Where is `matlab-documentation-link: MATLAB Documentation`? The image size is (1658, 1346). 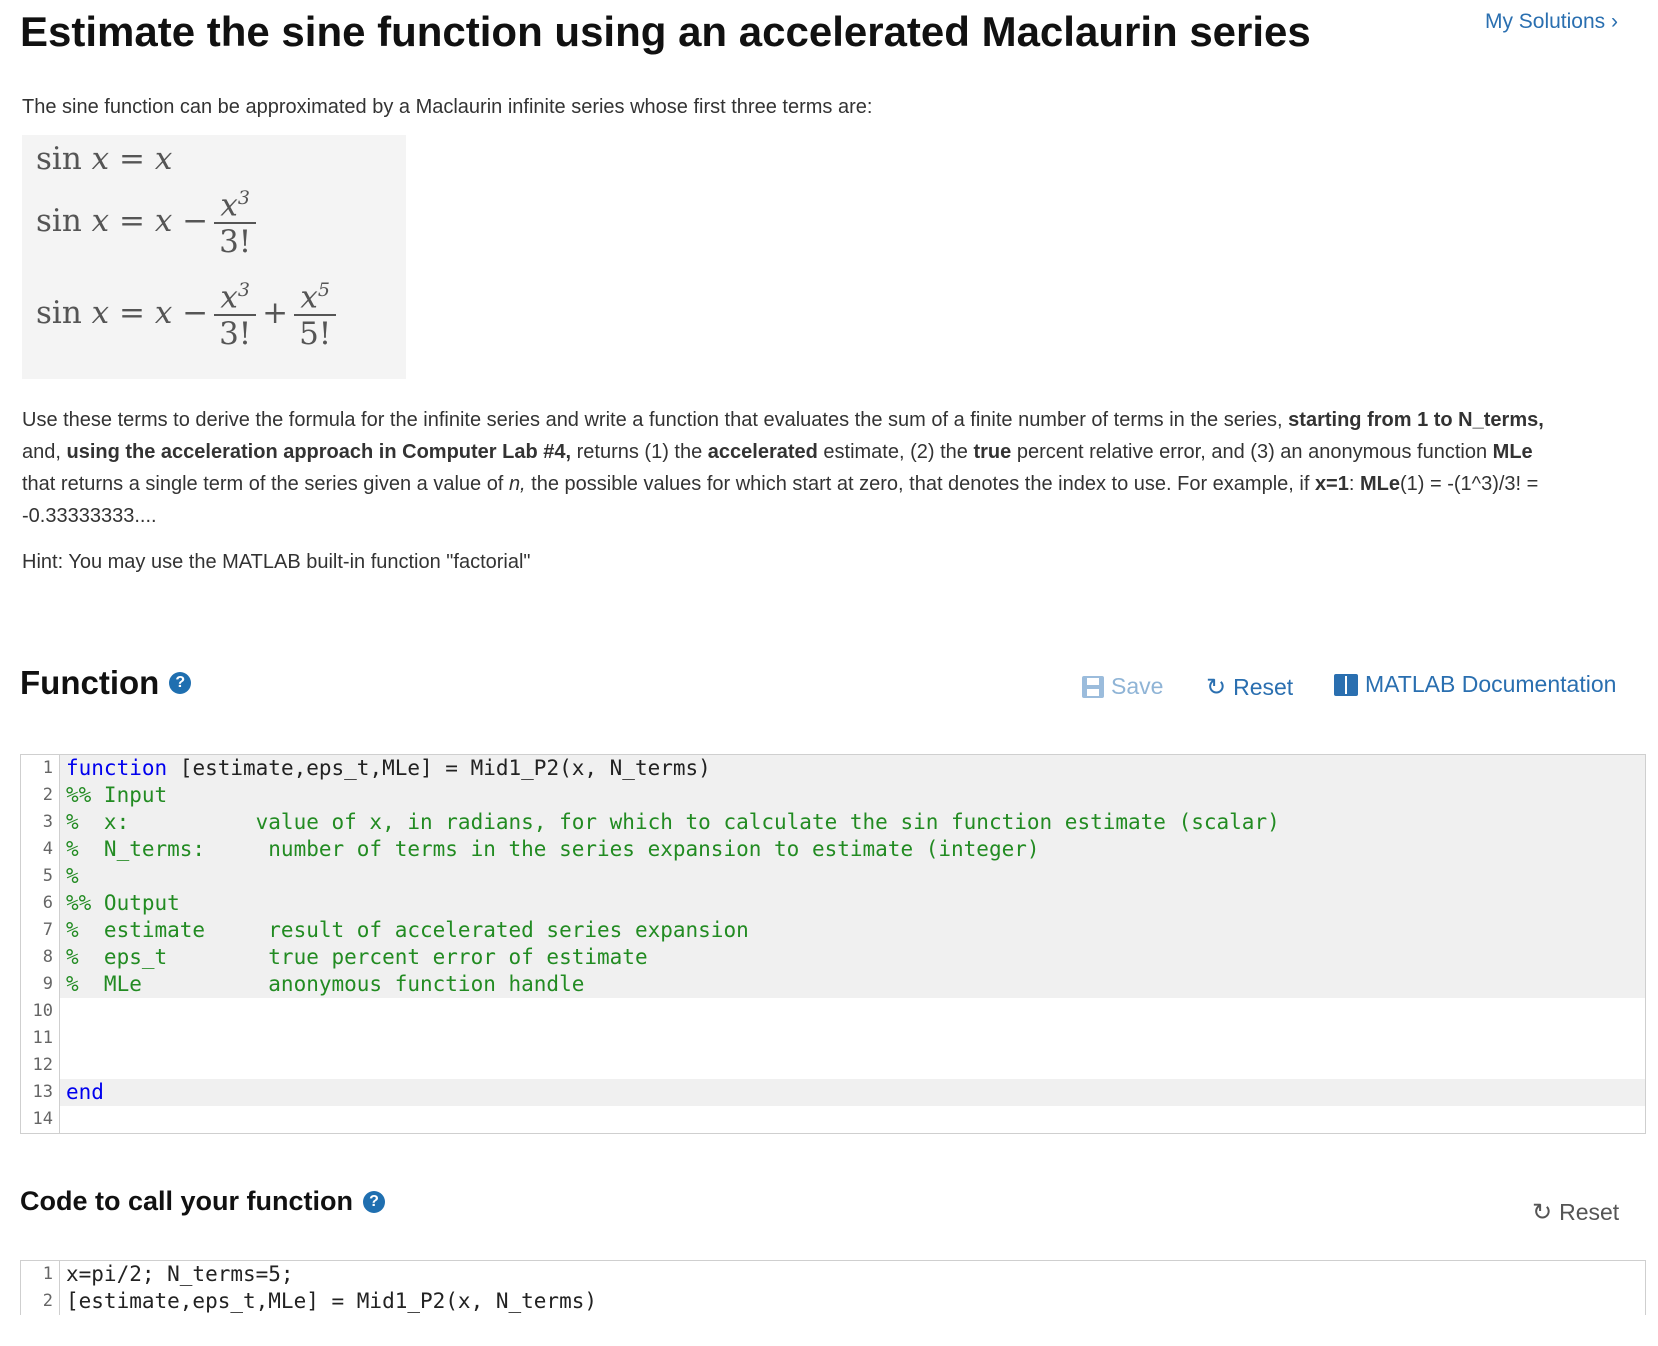 matlab-documentation-link: MATLAB Documentation is located at coordinates (1475, 684).